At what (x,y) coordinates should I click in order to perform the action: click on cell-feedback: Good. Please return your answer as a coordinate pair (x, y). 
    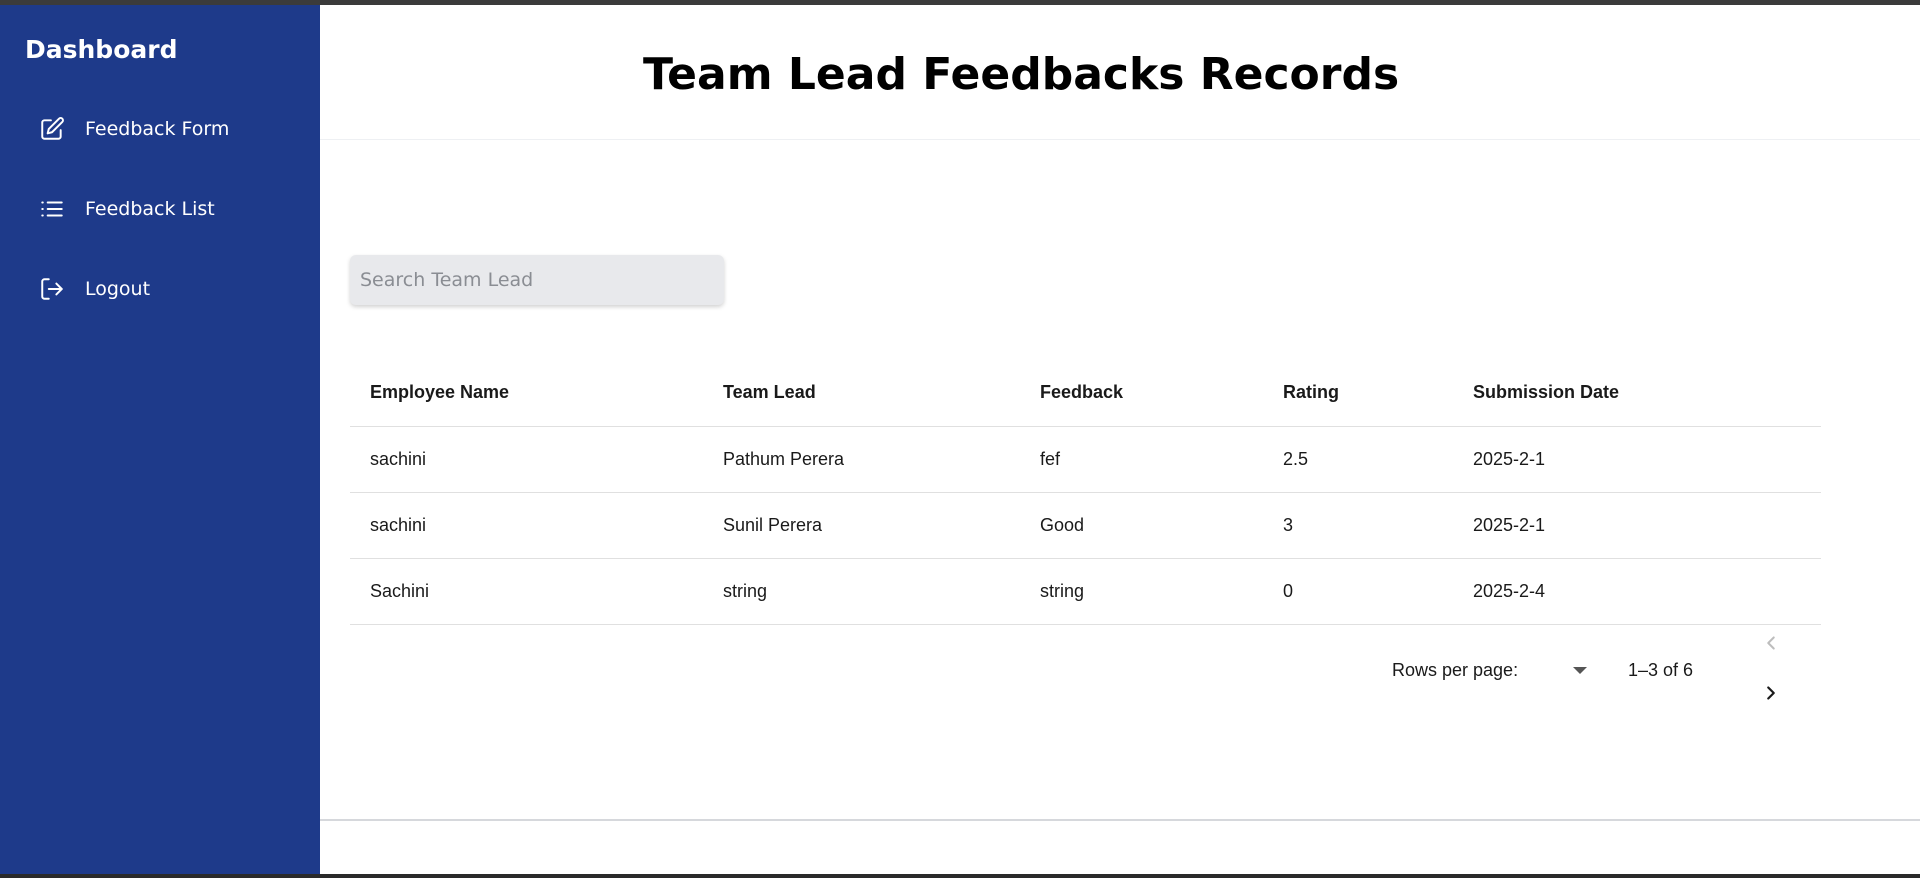
    Looking at the image, I should click on (1141, 525).